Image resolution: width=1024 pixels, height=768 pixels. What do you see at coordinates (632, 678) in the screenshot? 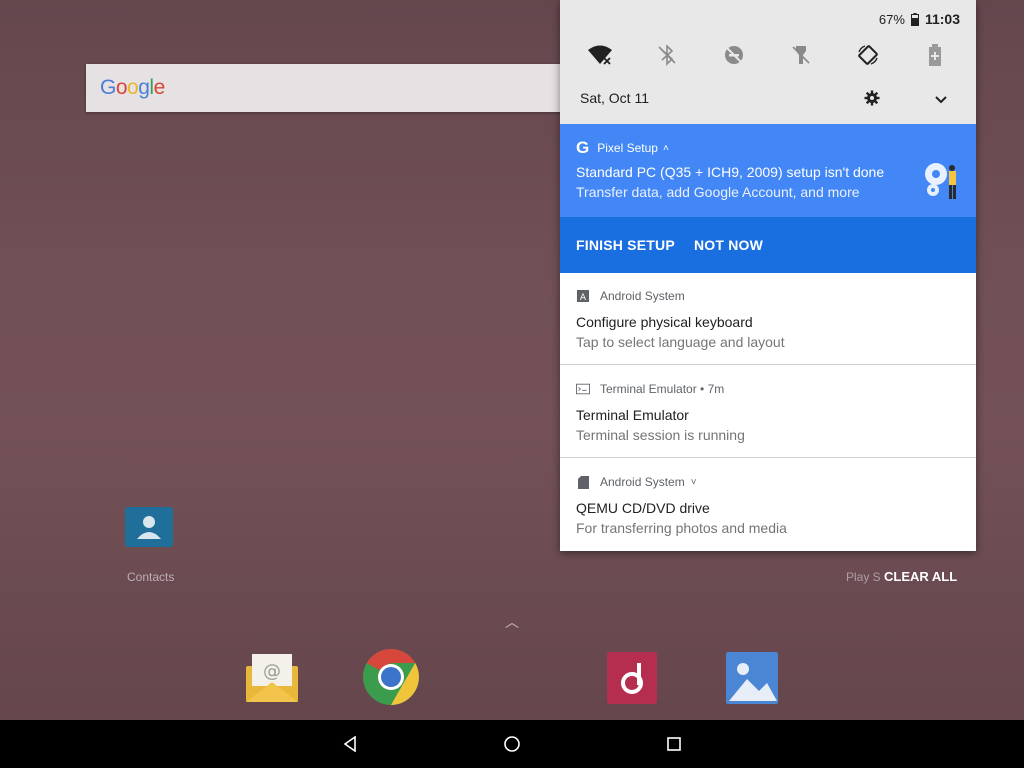
I see `music-app-icon` at bounding box center [632, 678].